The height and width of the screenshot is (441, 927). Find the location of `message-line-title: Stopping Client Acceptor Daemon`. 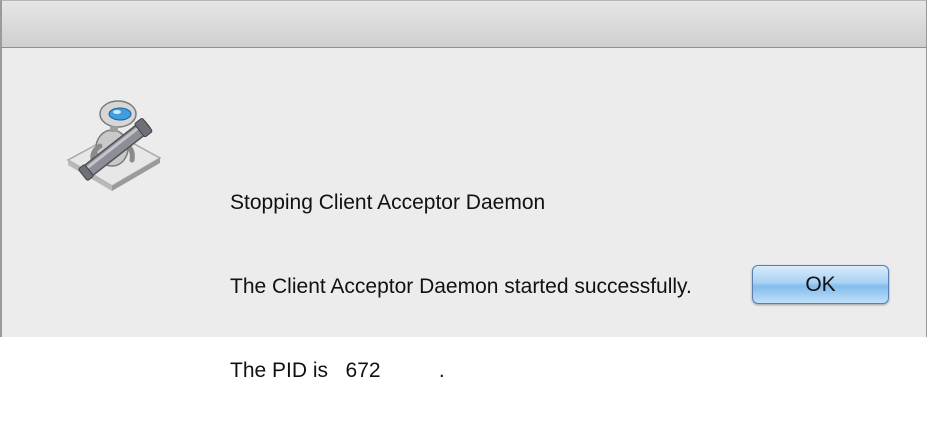

message-line-title: Stopping Client Acceptor Daemon is located at coordinates (388, 202).